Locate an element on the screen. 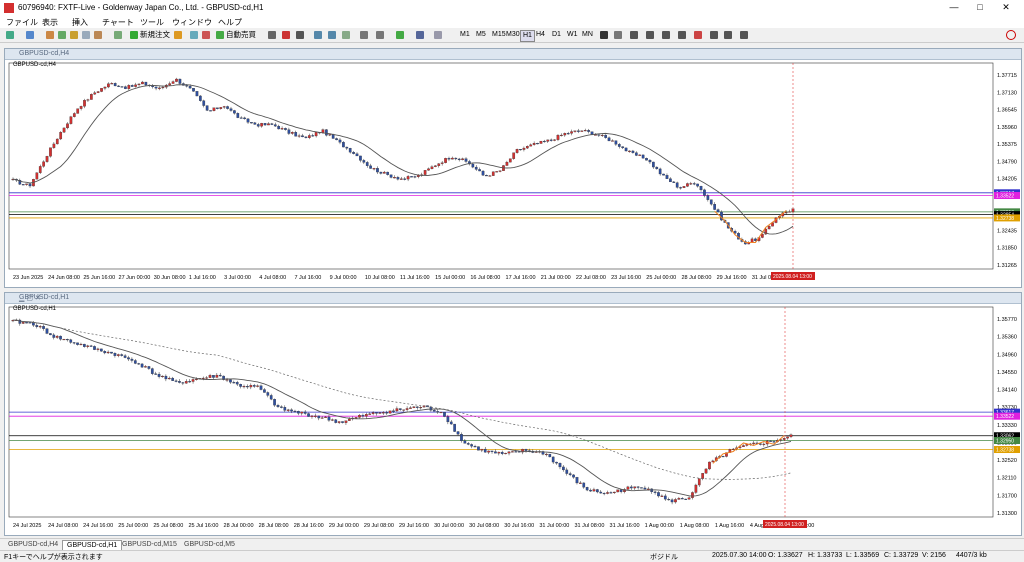 The height and width of the screenshot is (562, 1024). auto-trading-icon is located at coordinates (220, 35).